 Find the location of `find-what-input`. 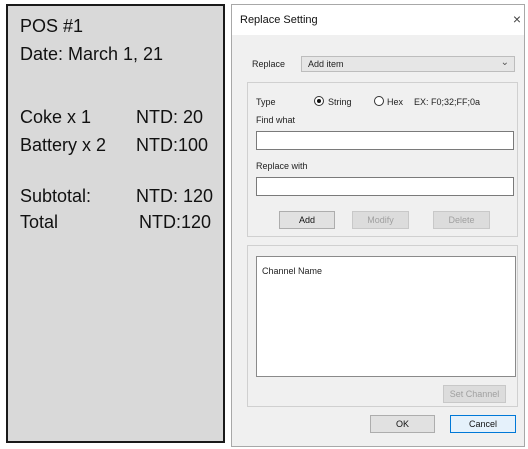

find-what-input is located at coordinates (385, 140).